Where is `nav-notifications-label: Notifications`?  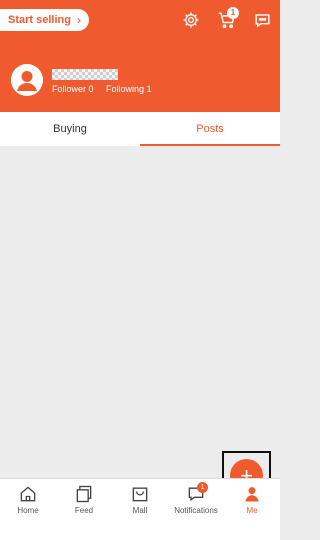
nav-notifications-label: Notifications is located at coordinates (196, 510).